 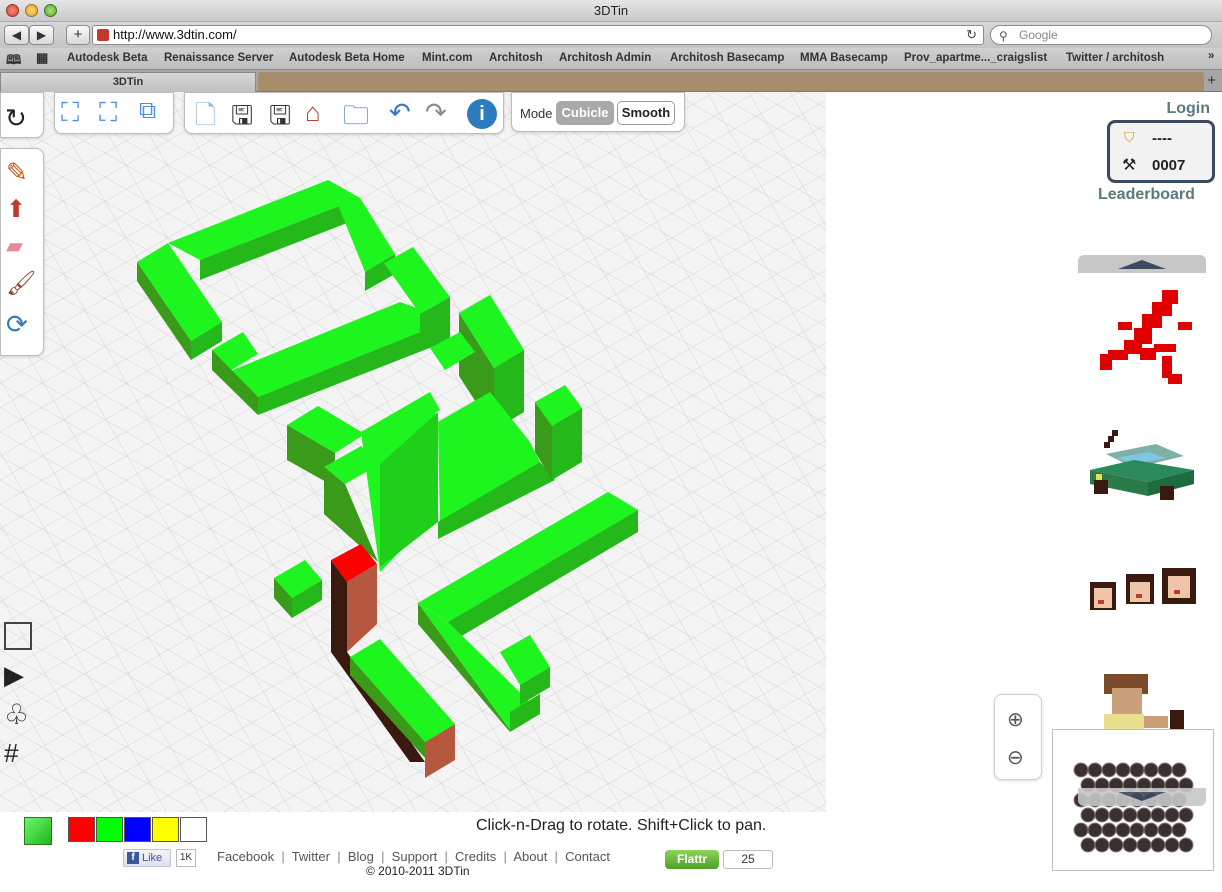 What do you see at coordinates (137, 829) in the screenshot?
I see `color-swatch-blue` at bounding box center [137, 829].